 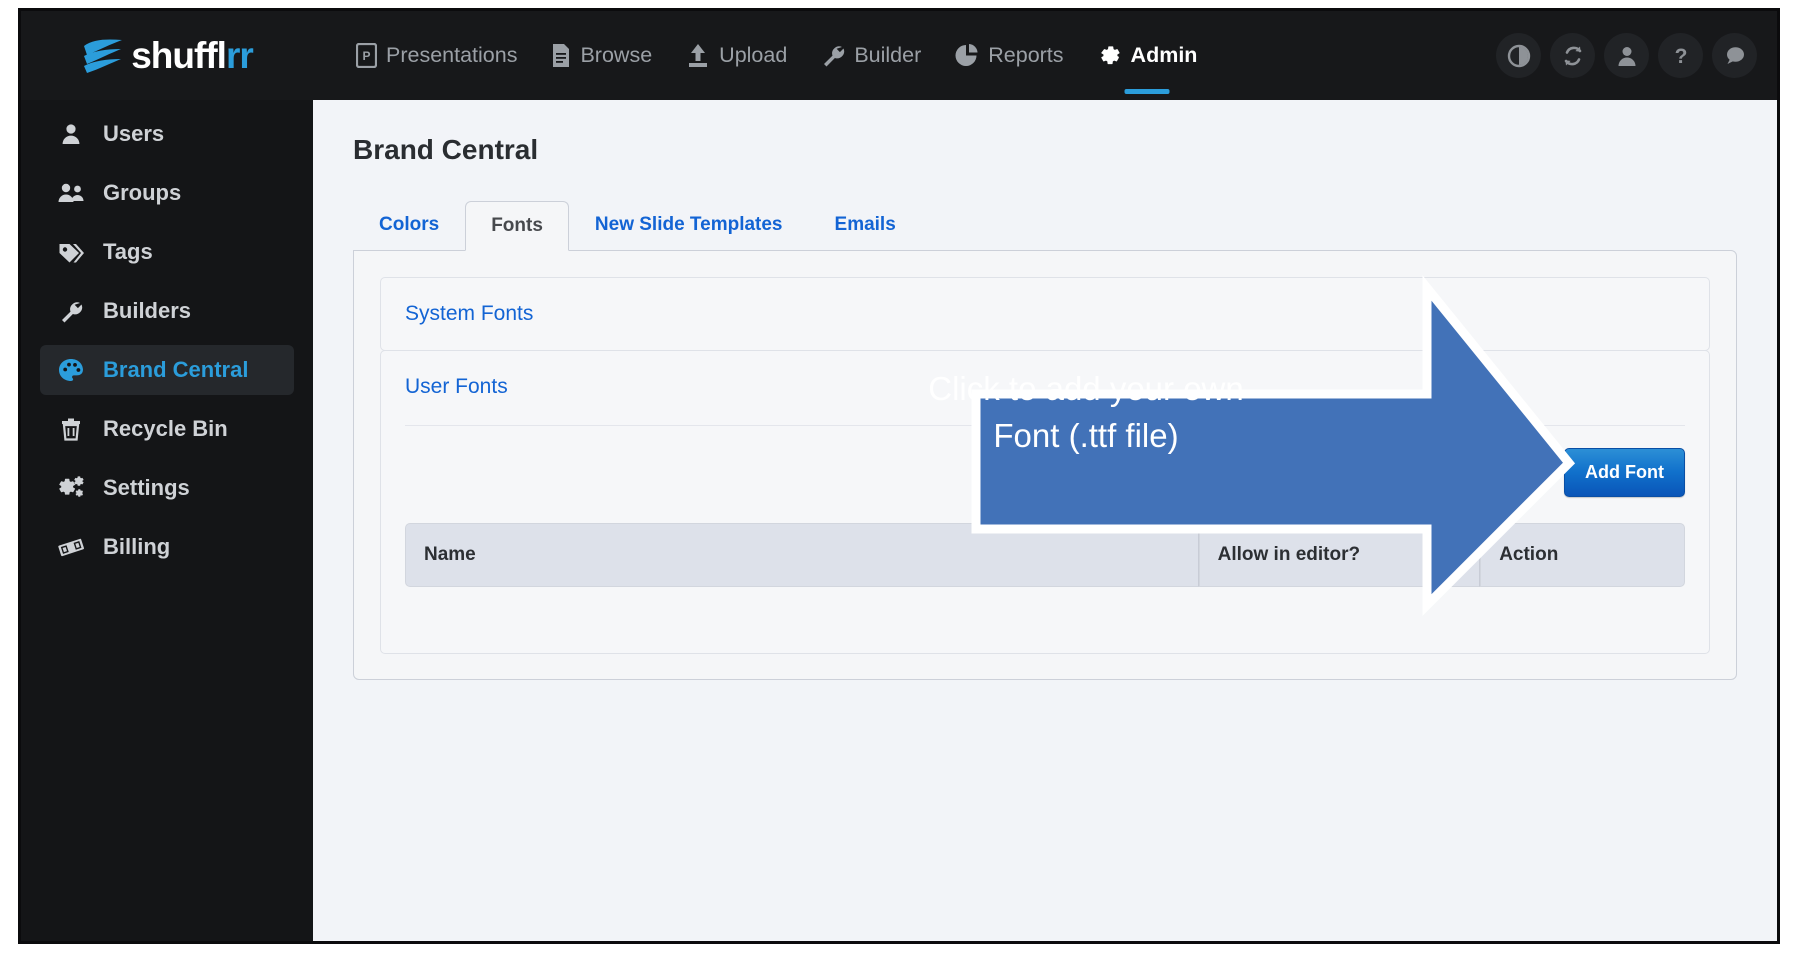 I want to click on upload-icon, so click(x=698, y=55).